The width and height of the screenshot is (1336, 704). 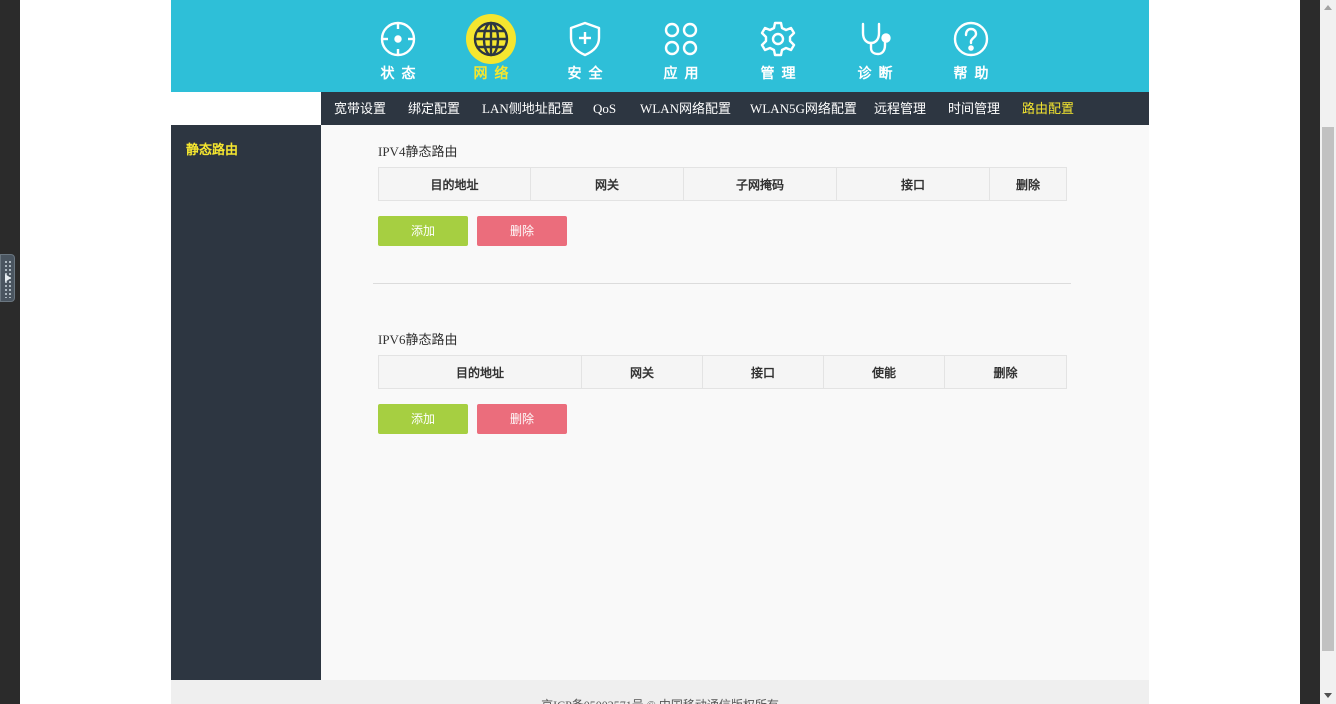 I want to click on table-header-row: 目的地址 网关 接口 使能 删除, so click(x=722, y=372).